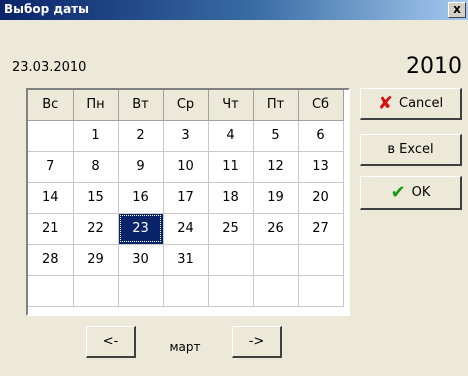  I want to click on prev-month-button: <-, so click(111, 342).